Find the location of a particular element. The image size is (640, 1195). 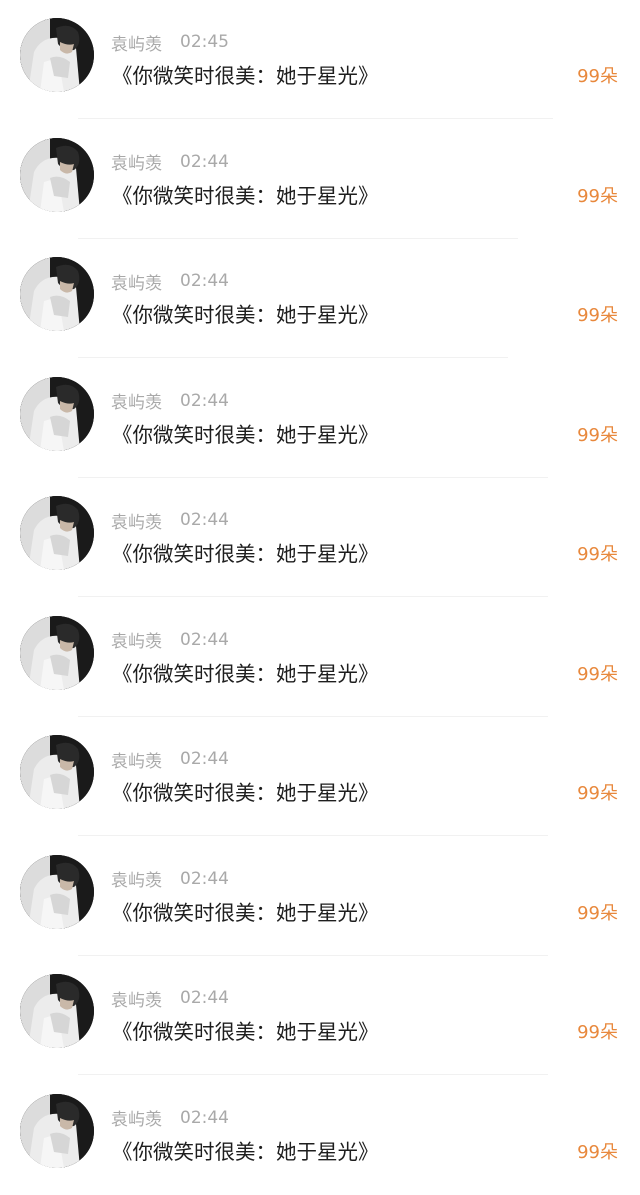

message-time: 02:45 is located at coordinates (204, 42).